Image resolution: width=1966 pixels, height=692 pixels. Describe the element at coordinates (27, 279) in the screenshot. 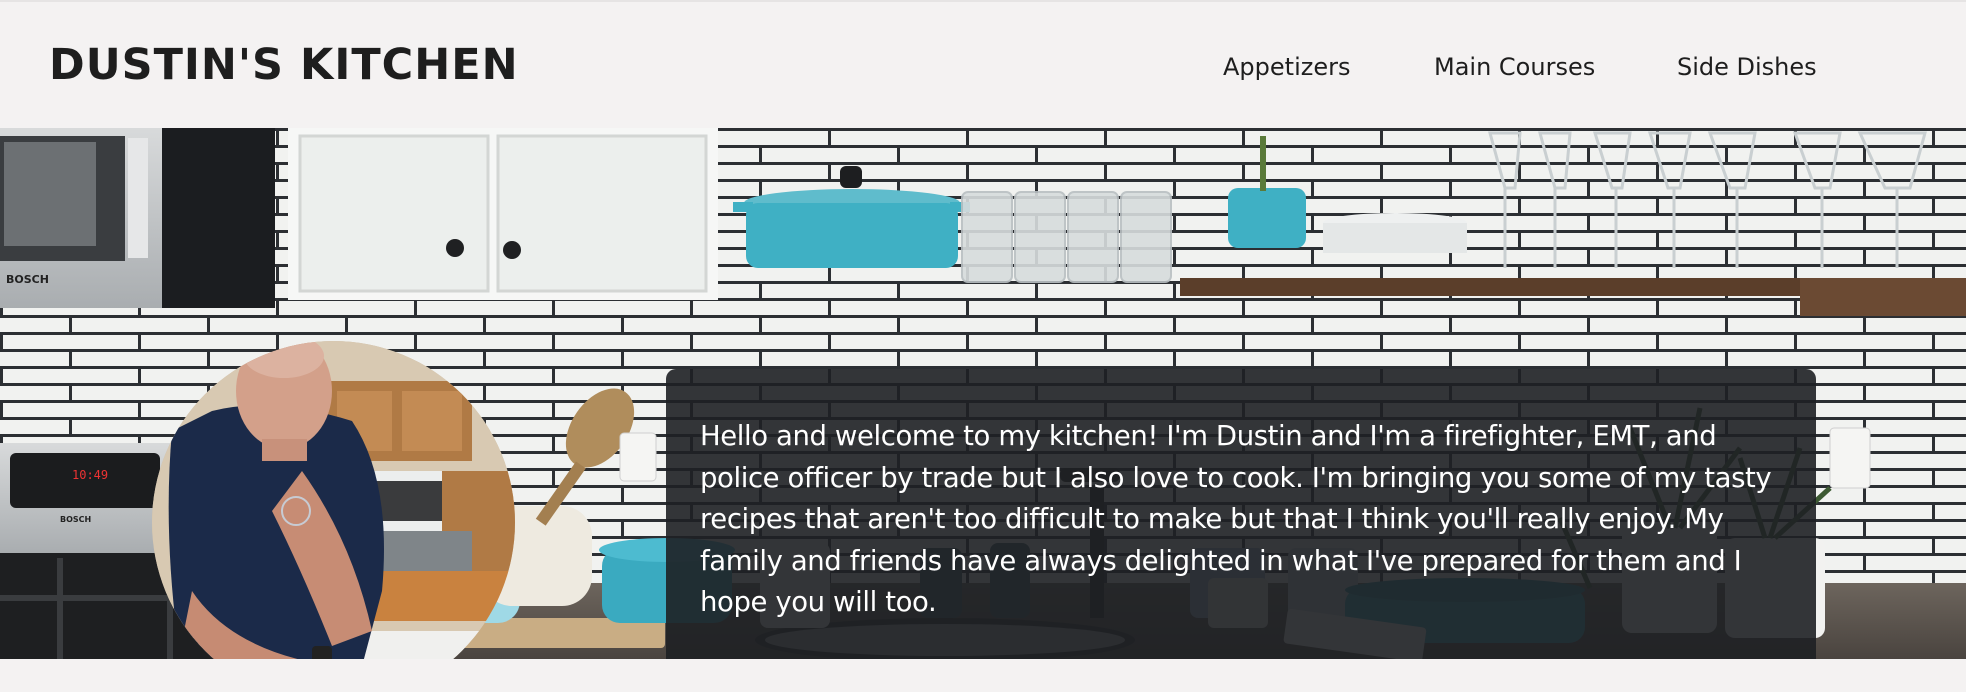

I see `microwave-brand: BOSCH` at that location.